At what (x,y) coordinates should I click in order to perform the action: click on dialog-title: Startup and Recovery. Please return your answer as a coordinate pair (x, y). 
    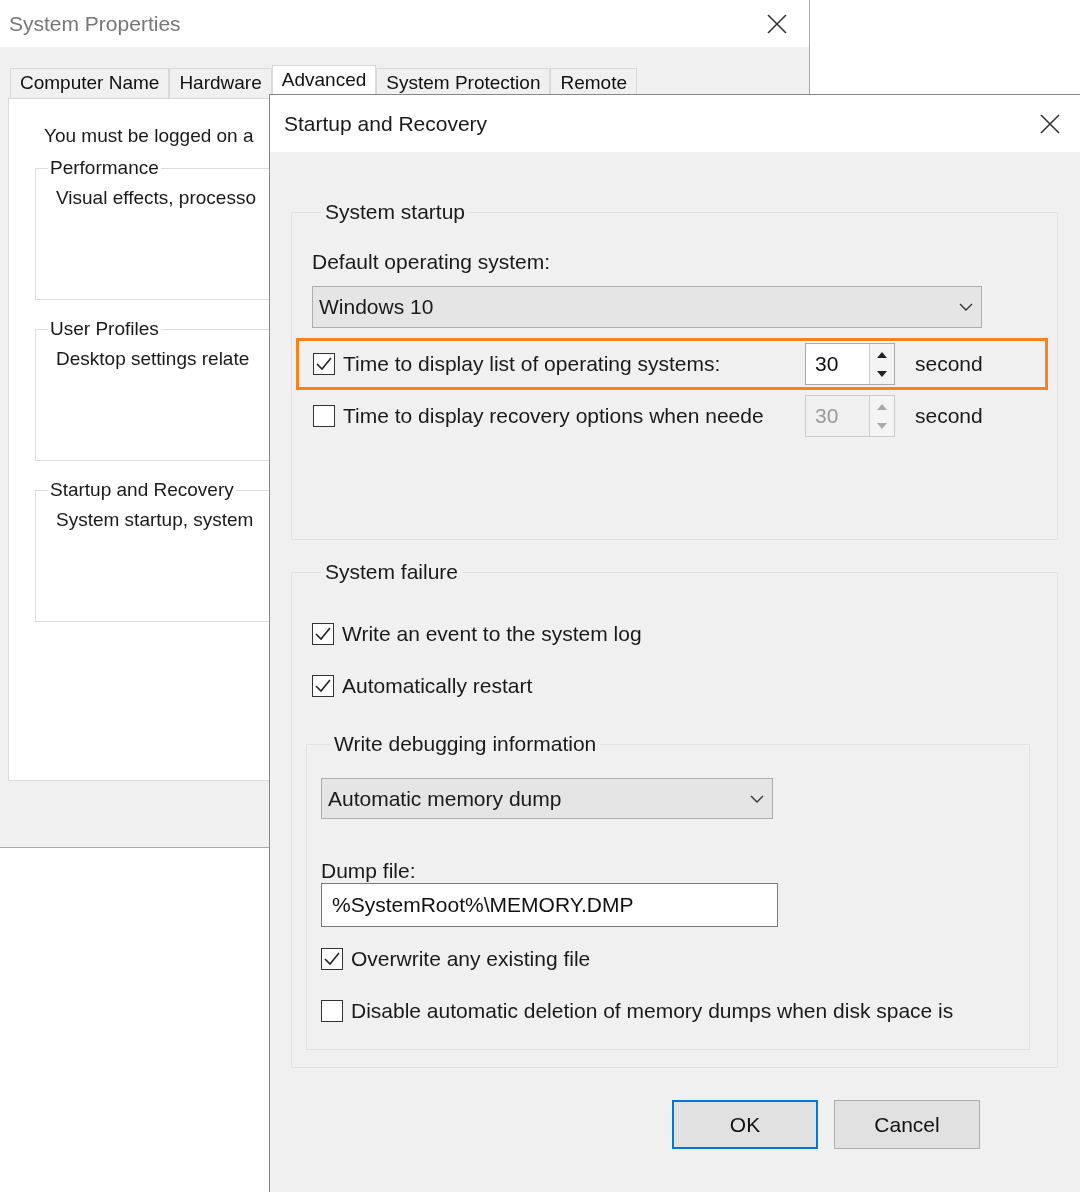
    Looking at the image, I should click on (386, 123).